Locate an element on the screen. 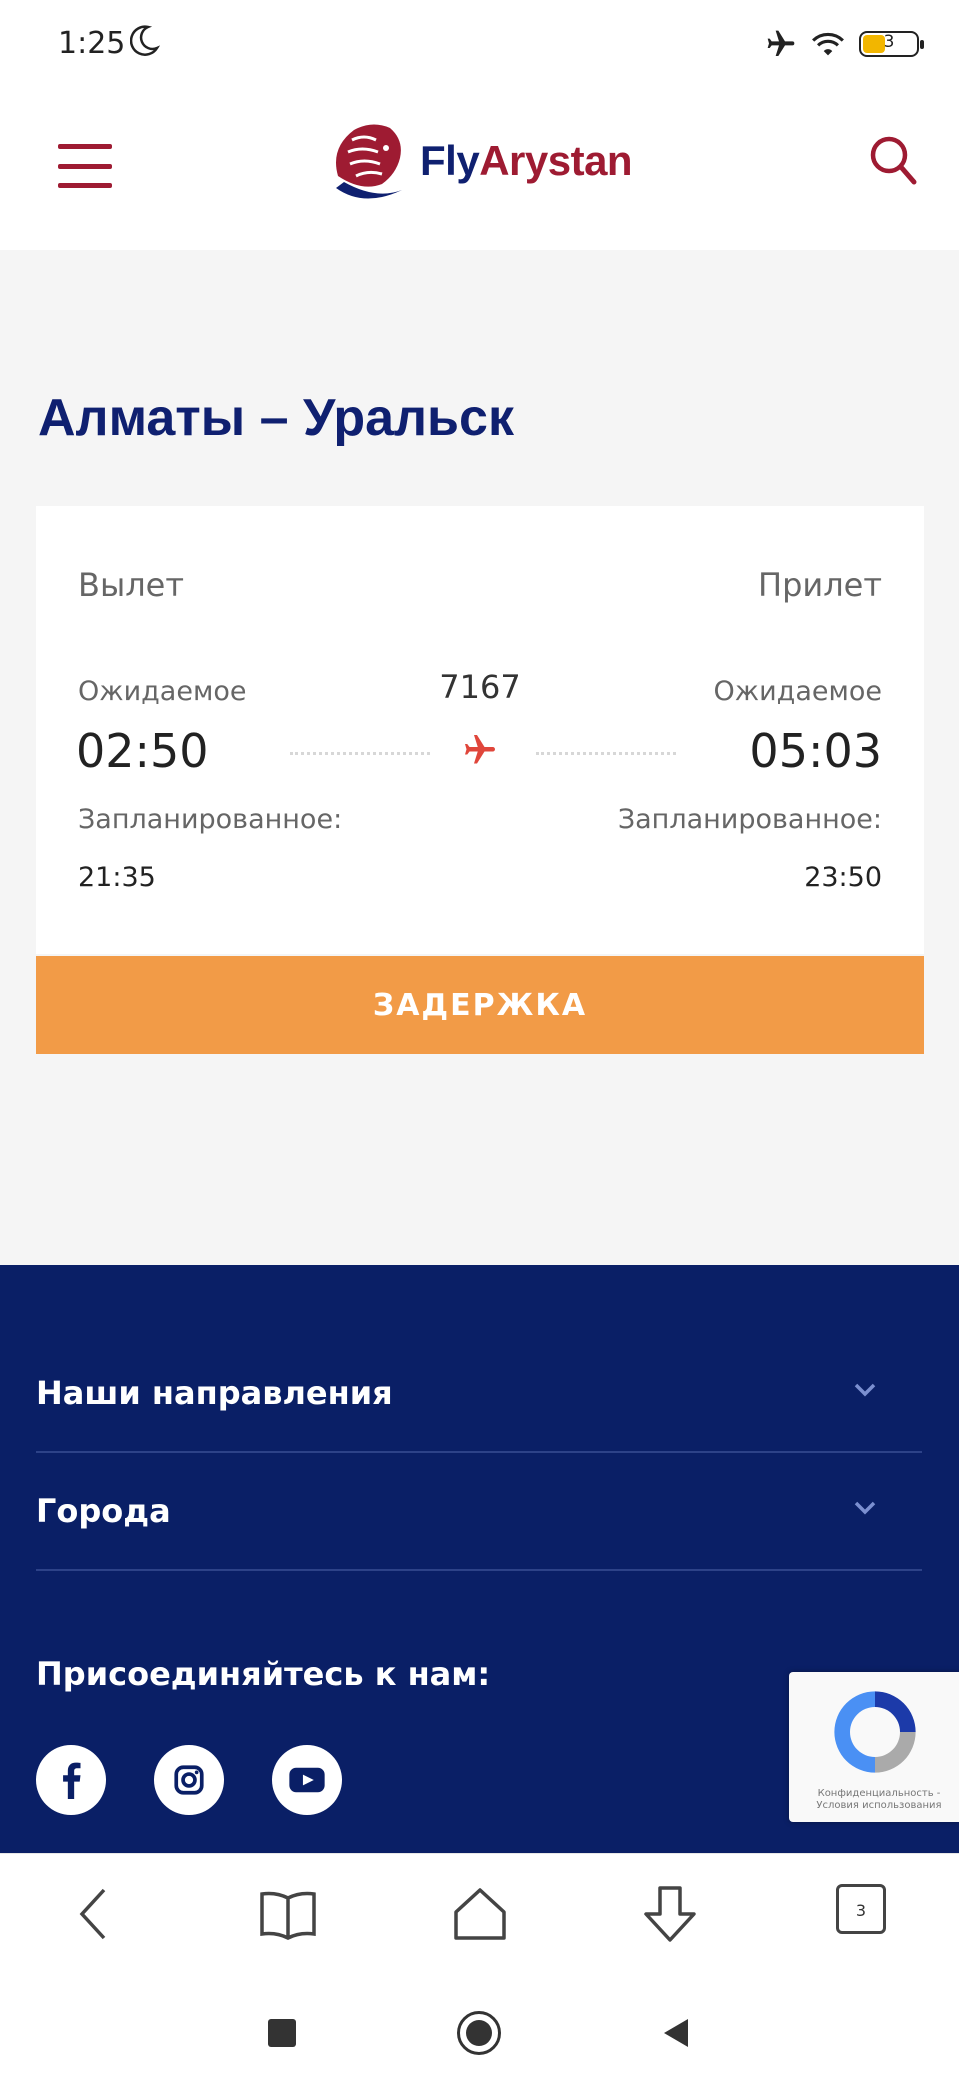 The height and width of the screenshot is (2086, 959). menu-button is located at coordinates (85, 166).